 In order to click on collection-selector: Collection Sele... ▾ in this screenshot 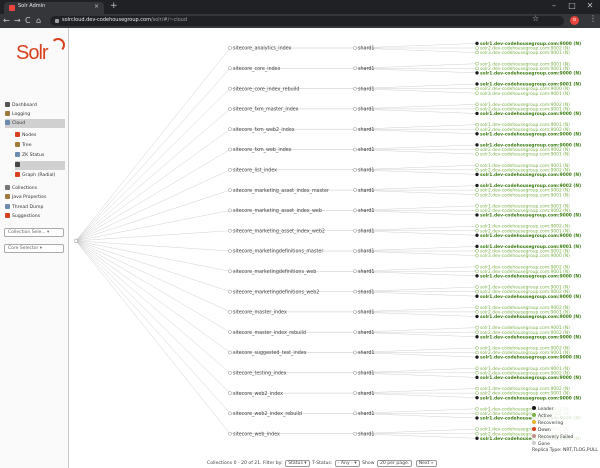, I will do `click(34, 232)`.